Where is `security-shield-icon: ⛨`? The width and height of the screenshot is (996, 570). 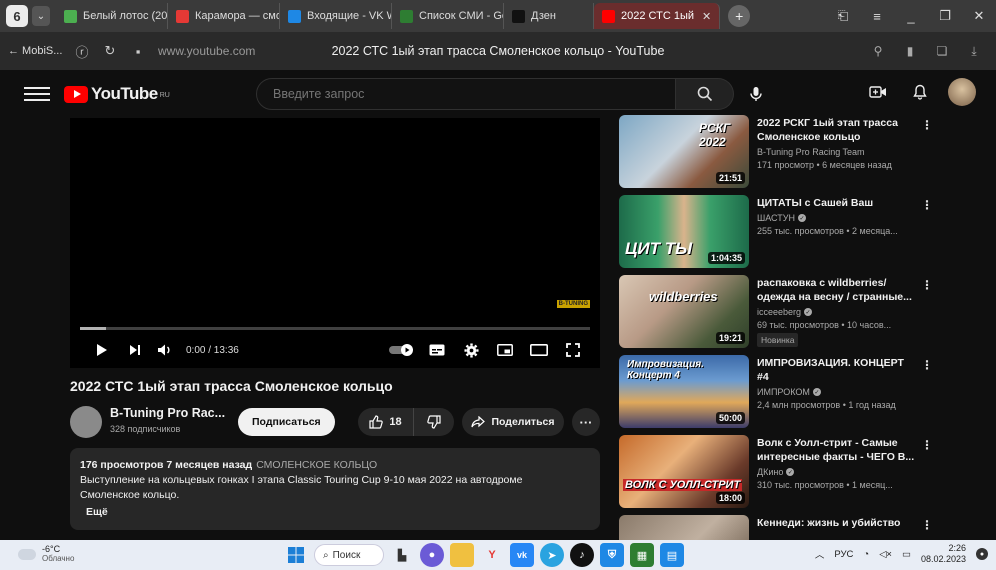
security-shield-icon: ⛨ is located at coordinates (612, 555).